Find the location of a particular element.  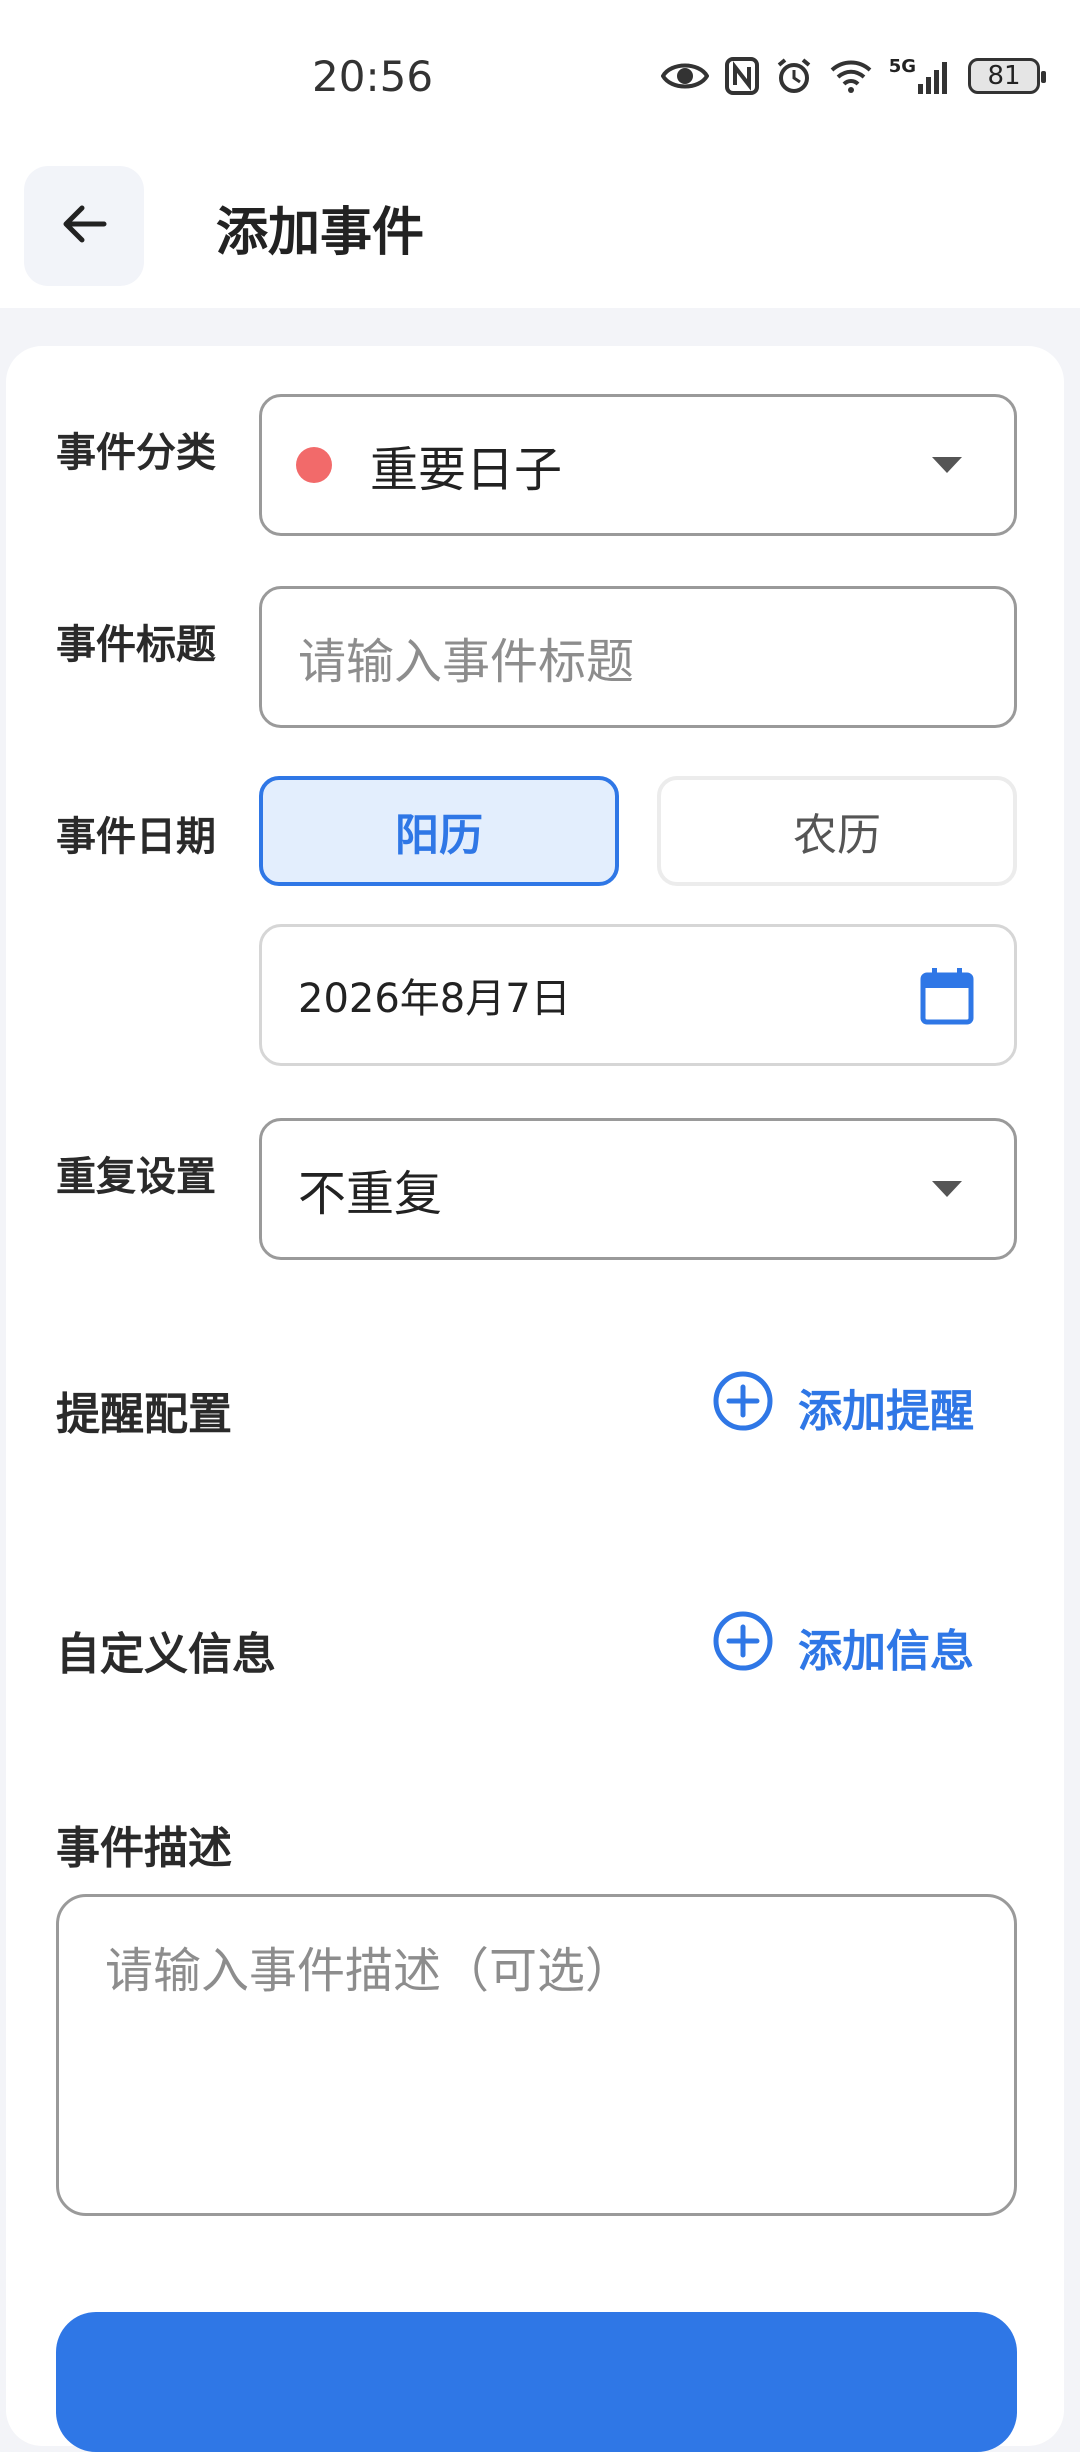

category-select: 重要日子 is located at coordinates (638, 465).